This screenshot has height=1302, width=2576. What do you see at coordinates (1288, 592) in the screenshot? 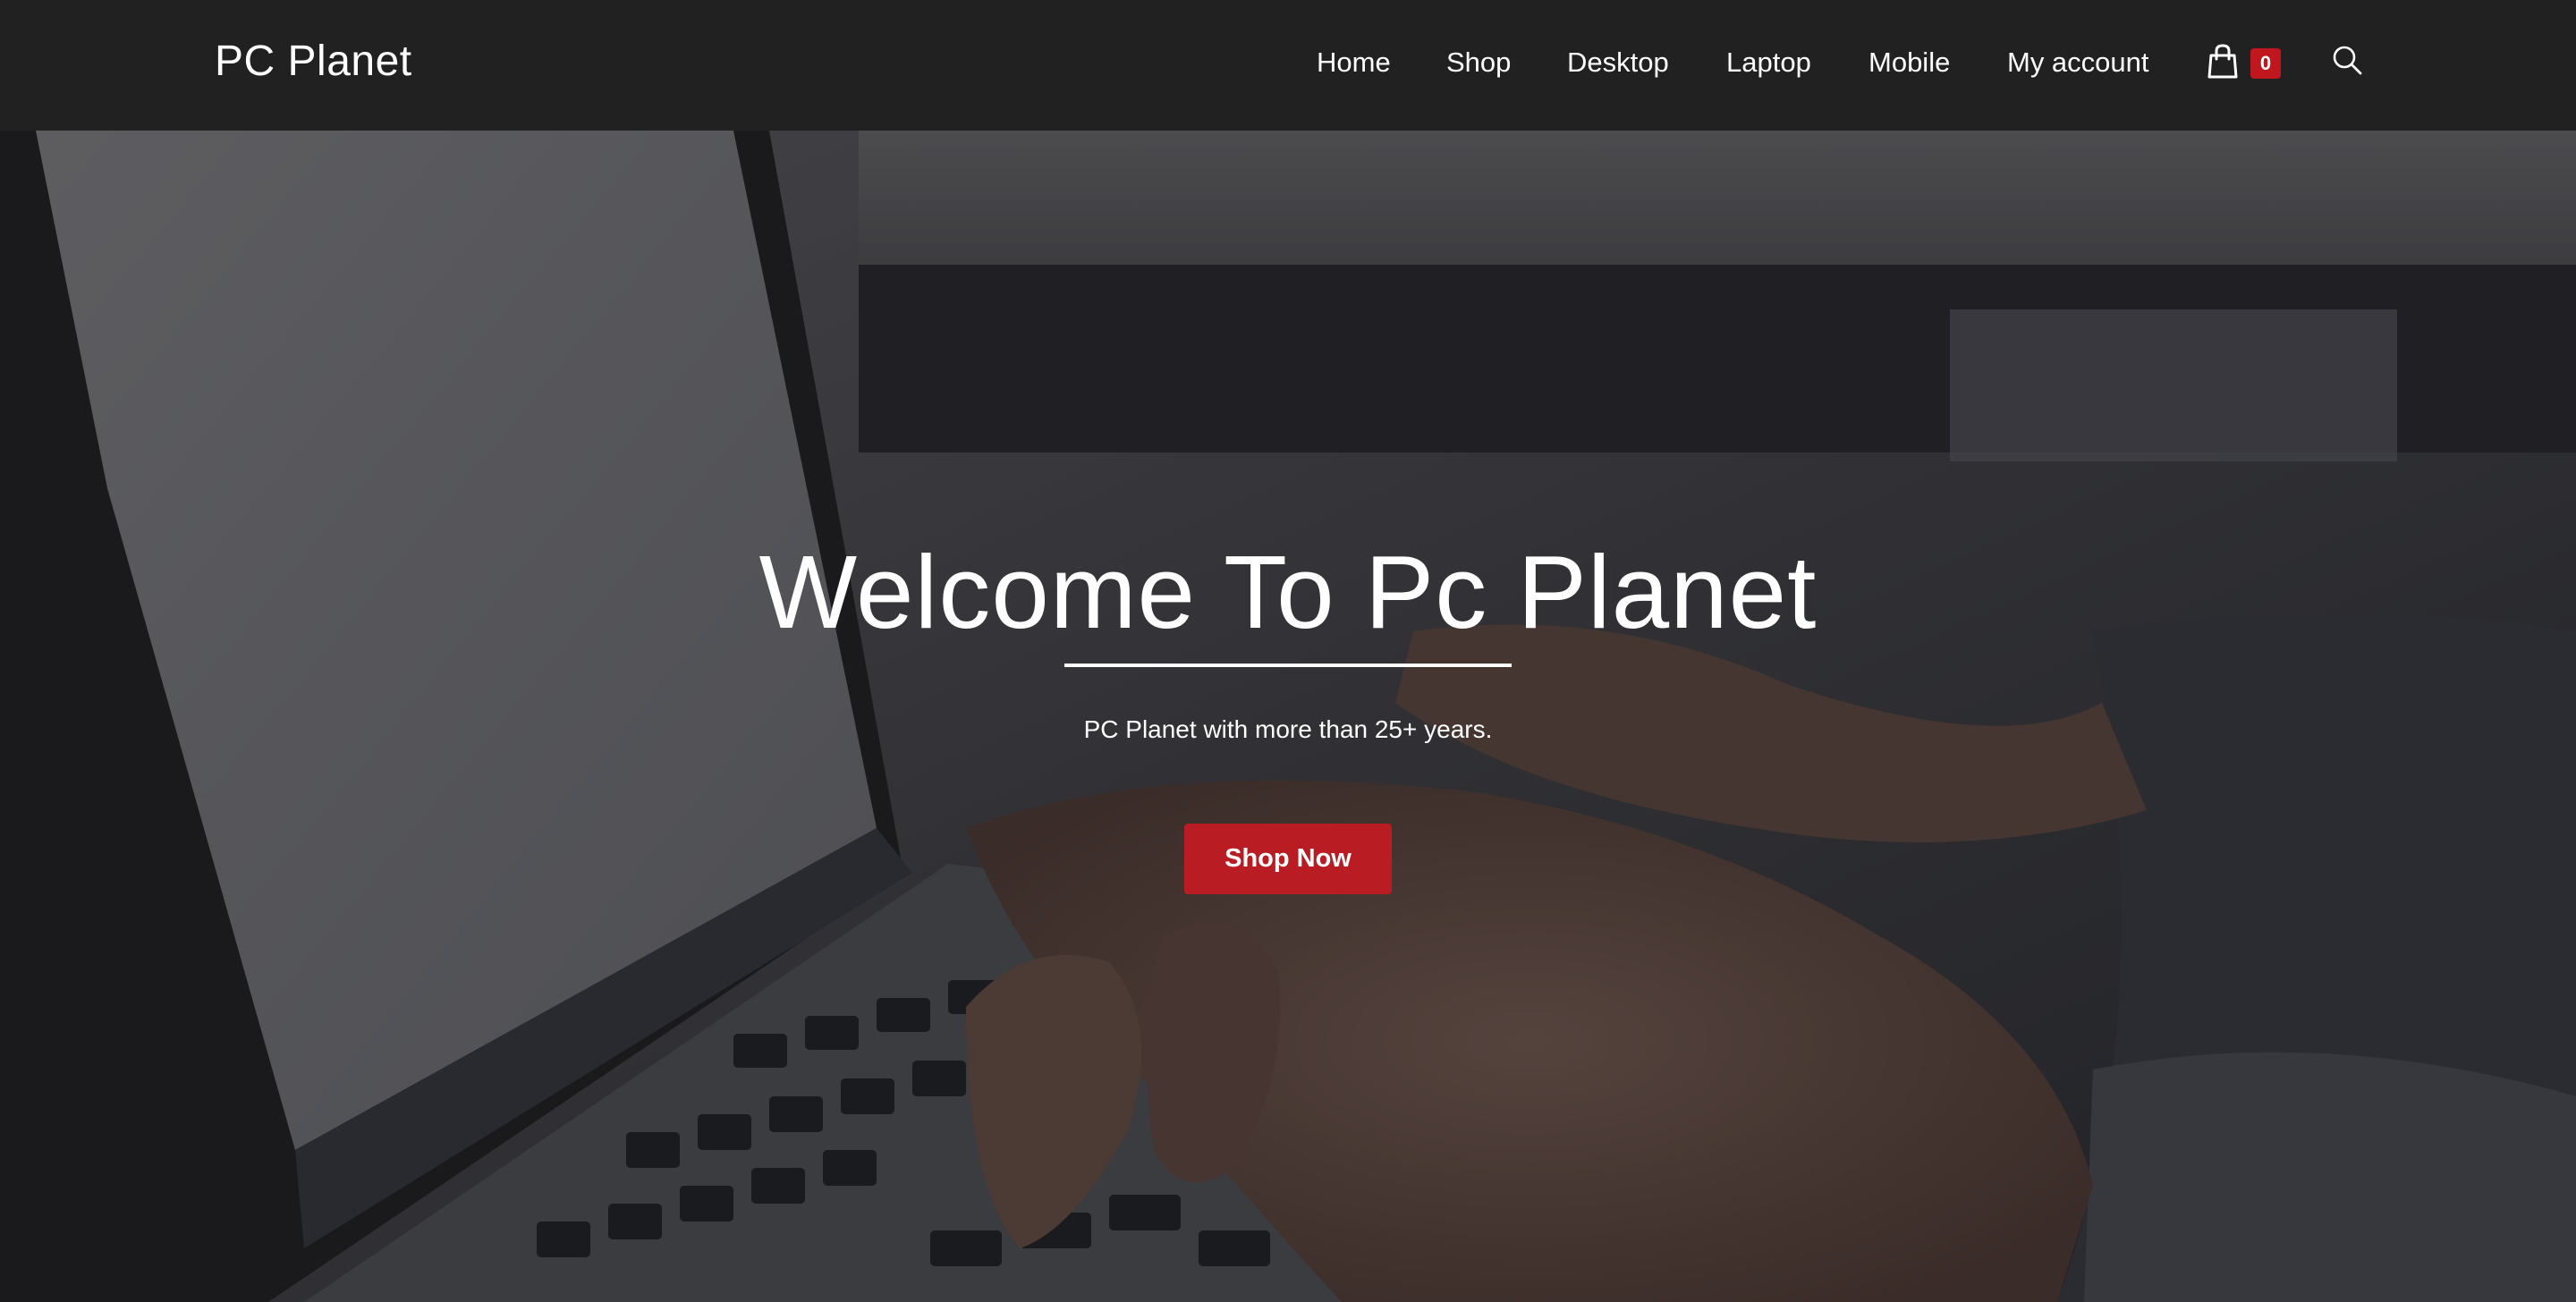
I see `hero-title: Welcome To Pc Planet` at bounding box center [1288, 592].